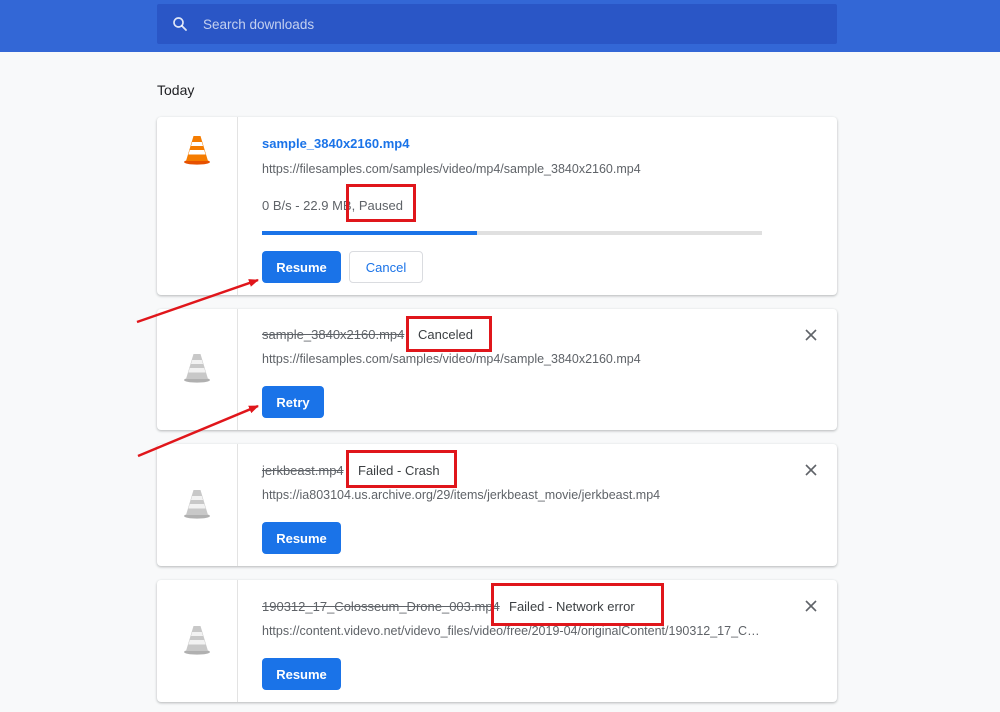  Describe the element at coordinates (386, 267) in the screenshot. I see `cancel-button: Cancel` at that location.